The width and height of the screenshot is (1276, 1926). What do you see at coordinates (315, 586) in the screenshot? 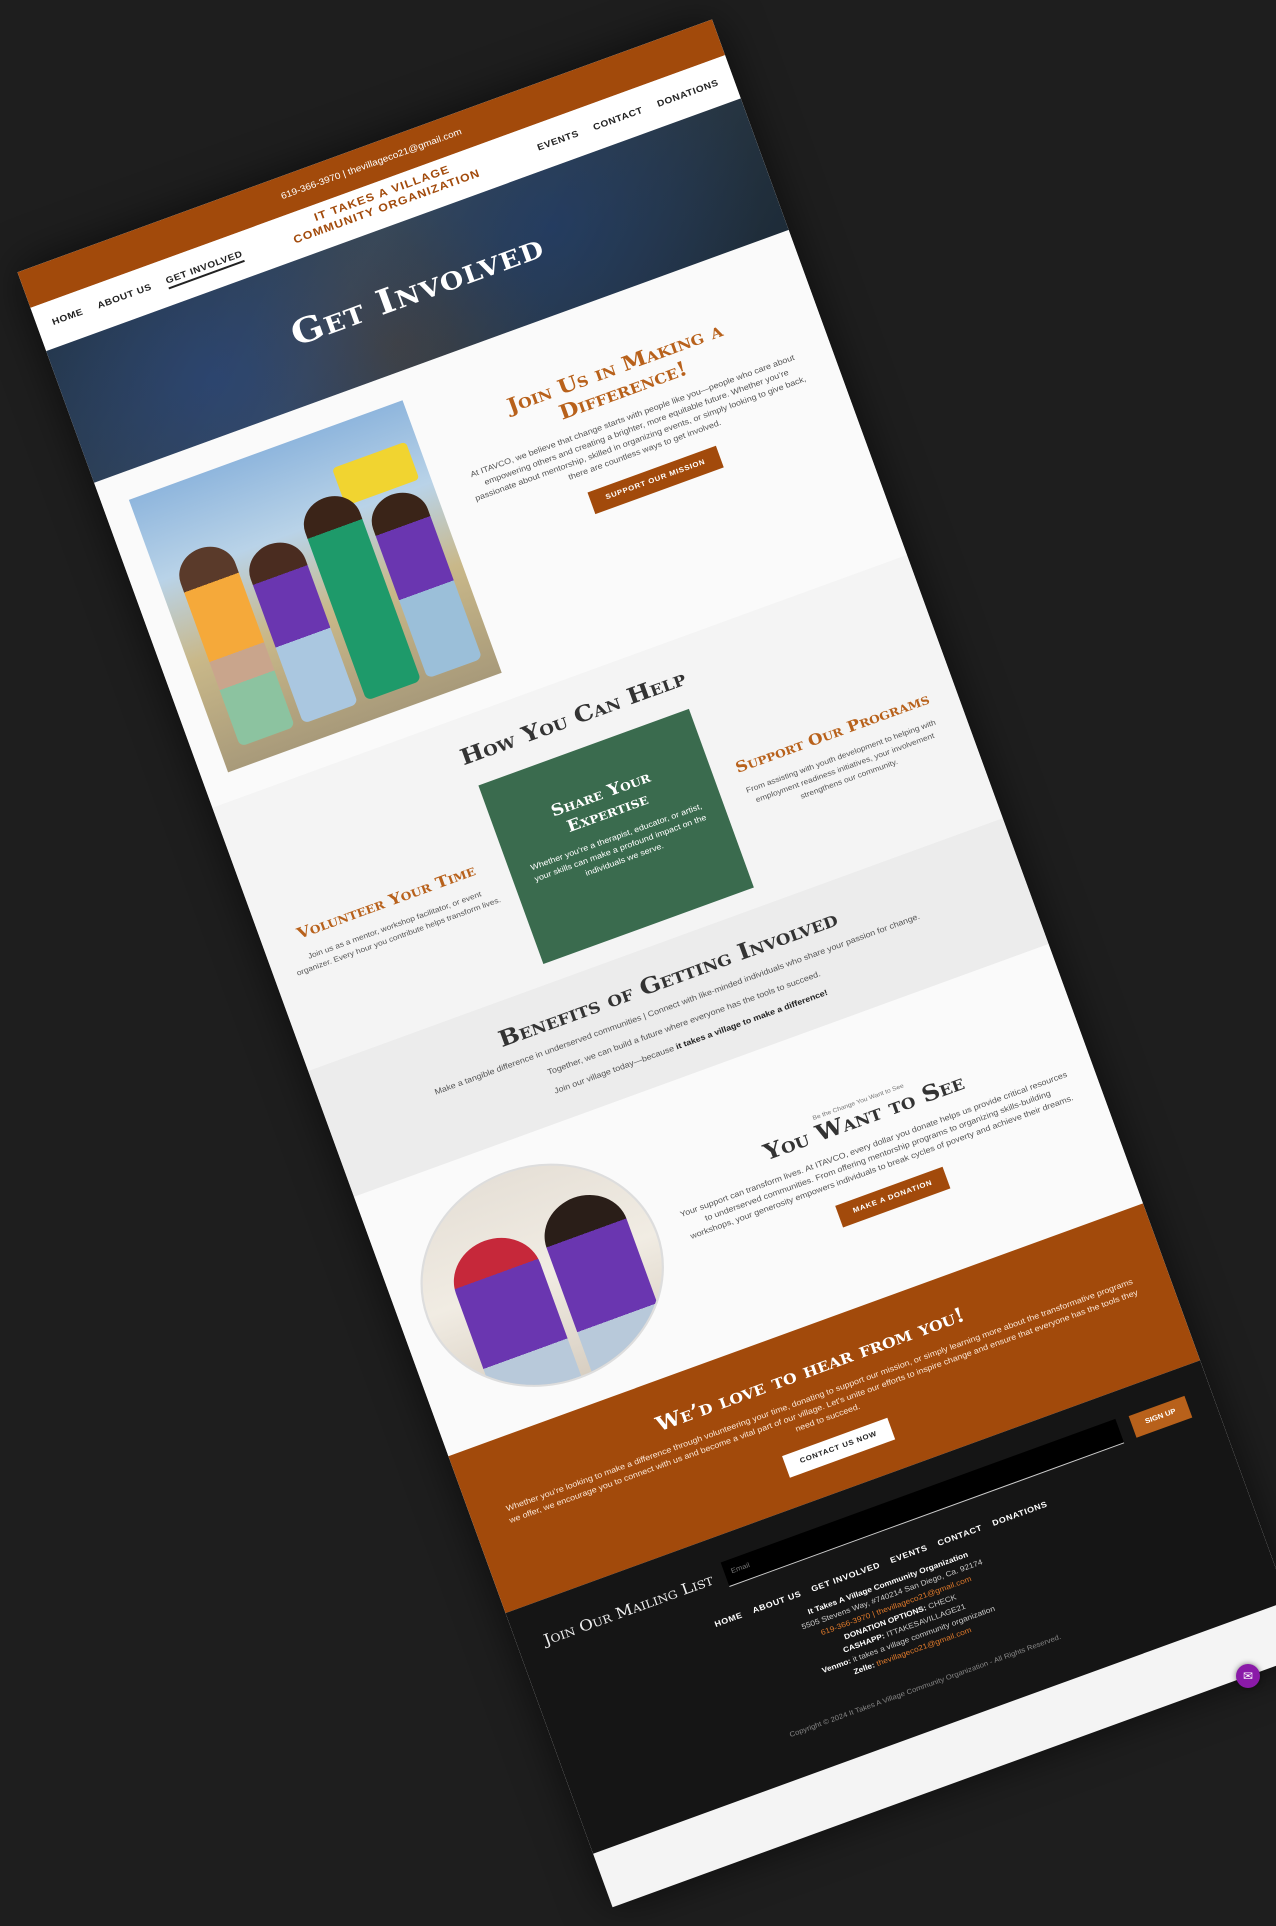
I see `group-photo` at bounding box center [315, 586].